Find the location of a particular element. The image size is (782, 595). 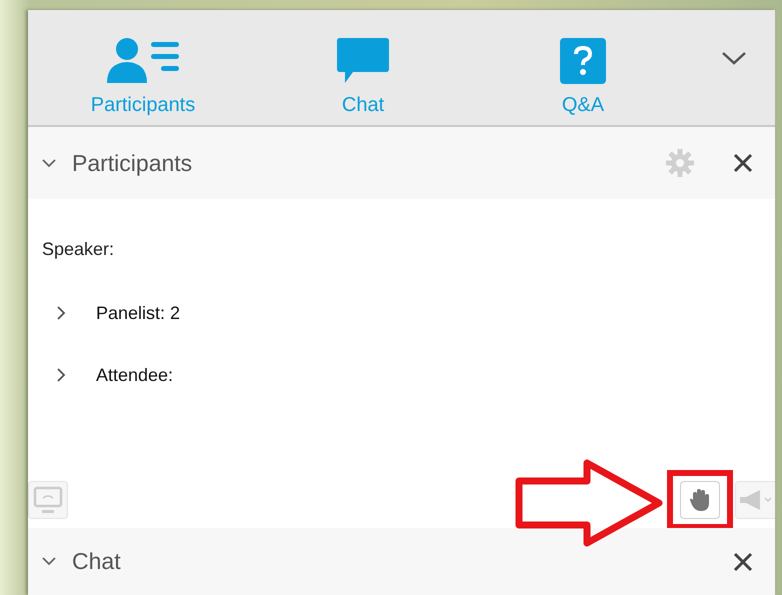

hand-icon is located at coordinates (700, 500).